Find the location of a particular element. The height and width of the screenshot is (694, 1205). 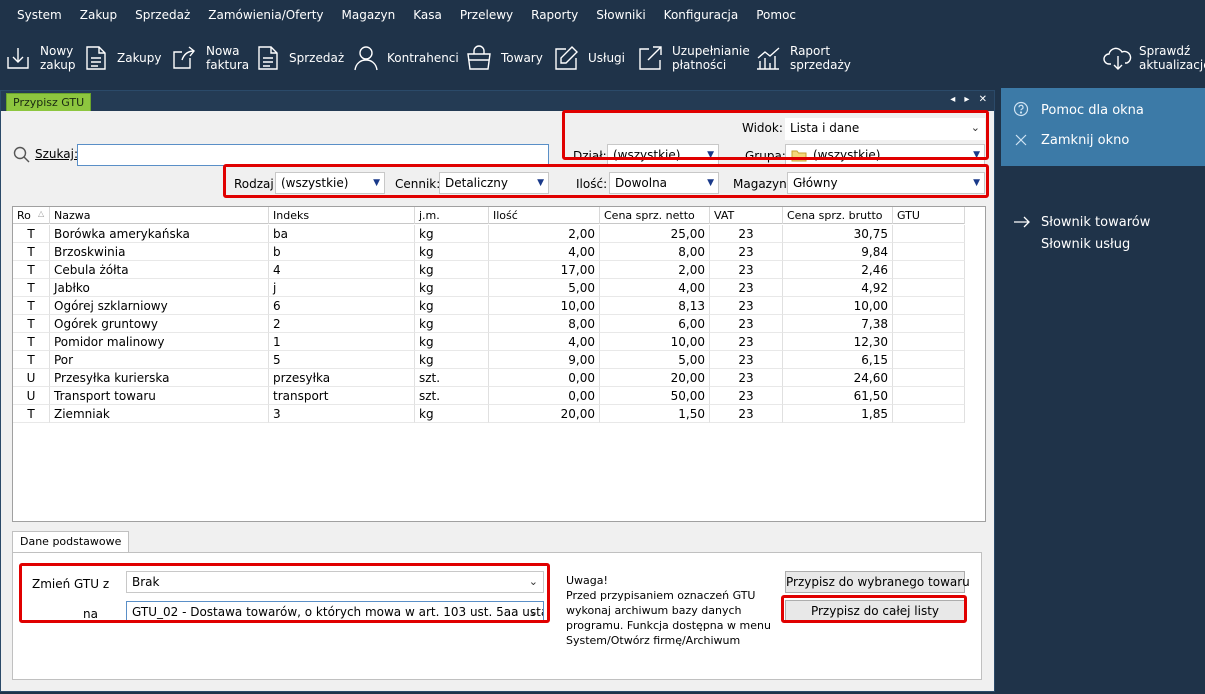

sales-report-button: Raport sprzedaży is located at coordinates (802, 58).